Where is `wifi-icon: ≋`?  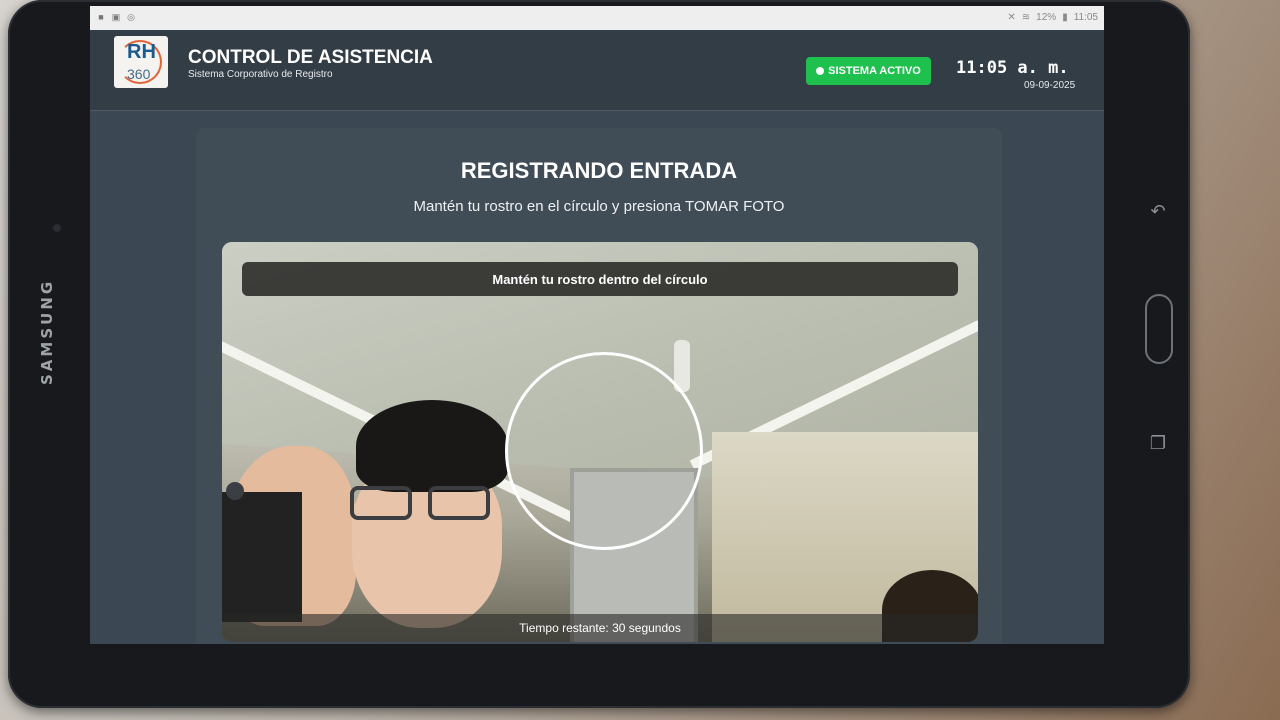 wifi-icon: ≋ is located at coordinates (1026, 17).